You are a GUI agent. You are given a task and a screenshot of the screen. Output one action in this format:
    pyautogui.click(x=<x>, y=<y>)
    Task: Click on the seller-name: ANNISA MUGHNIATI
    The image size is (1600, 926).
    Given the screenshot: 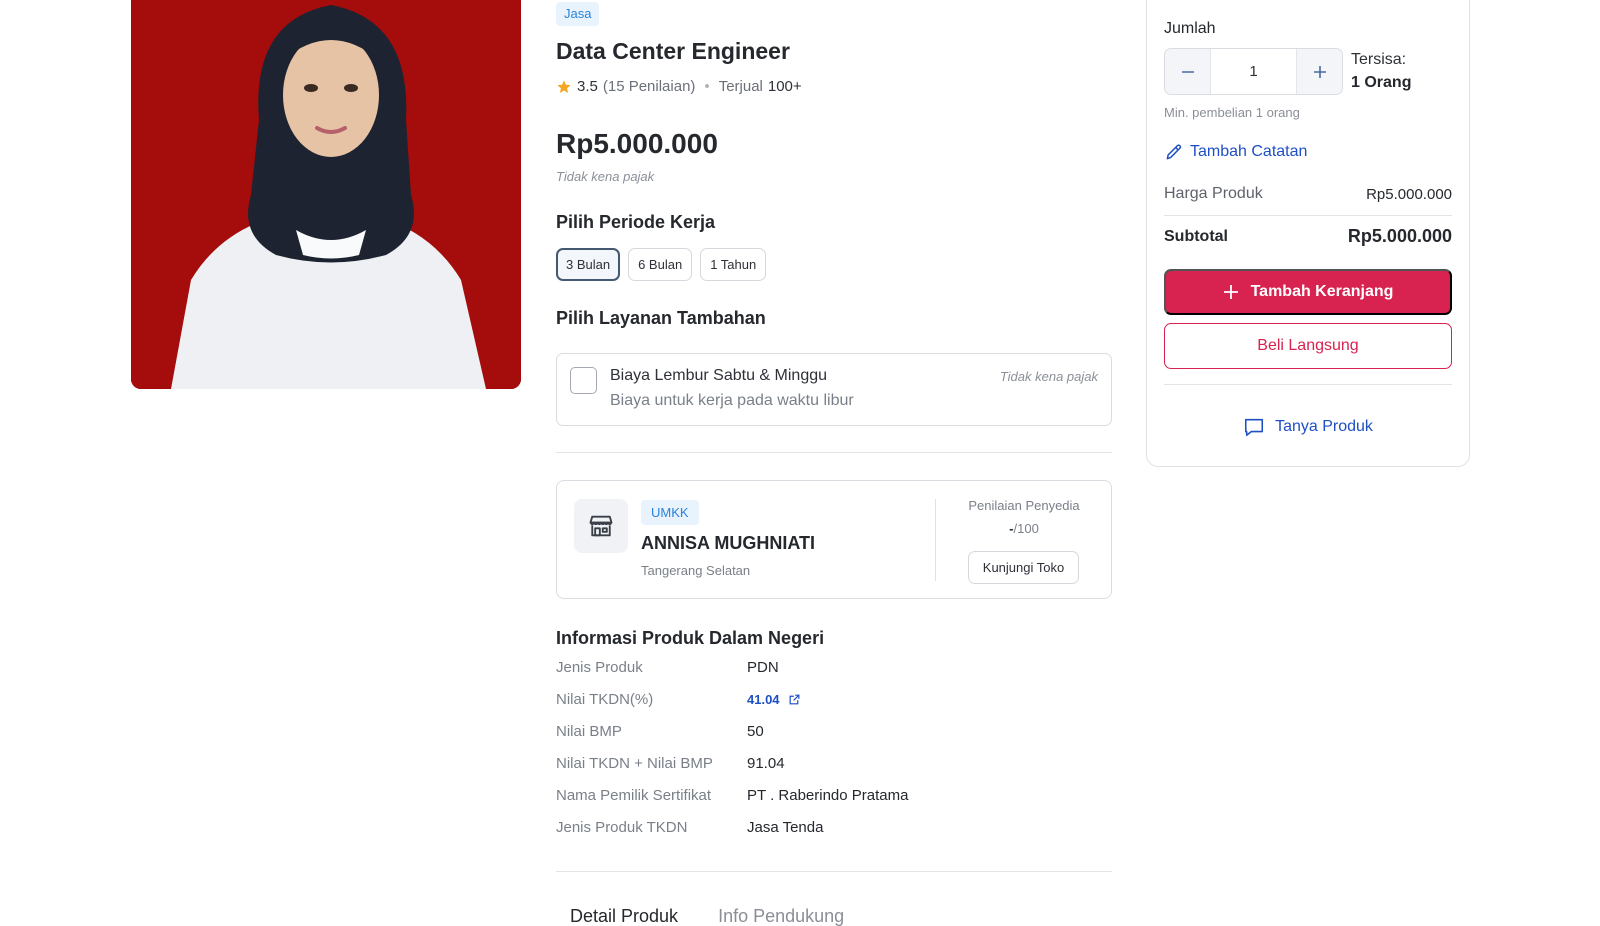 What is the action you would take?
    pyautogui.click(x=728, y=543)
    